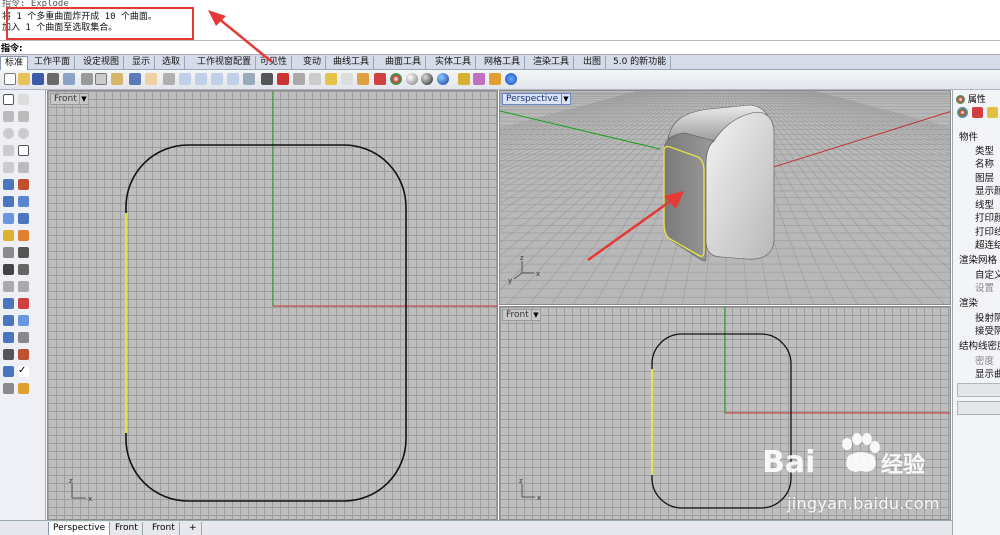 This screenshot has width=1000, height=535. I want to click on undo-view-icon, so click(249, 79).